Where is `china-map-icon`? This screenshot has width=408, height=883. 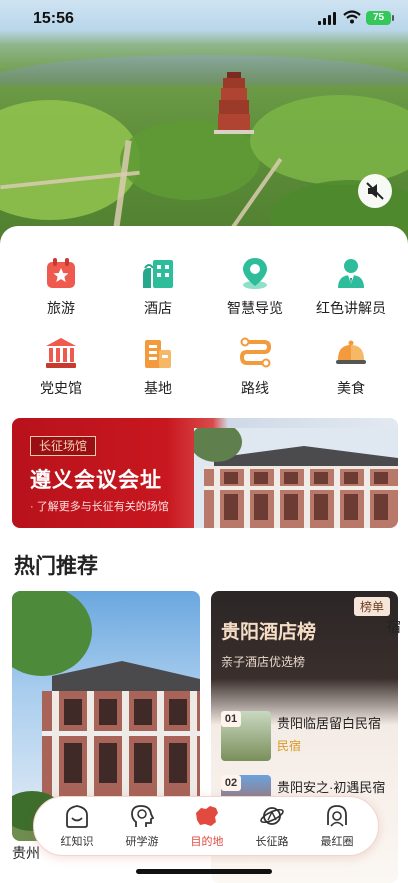
china-map-icon is located at coordinates (207, 816).